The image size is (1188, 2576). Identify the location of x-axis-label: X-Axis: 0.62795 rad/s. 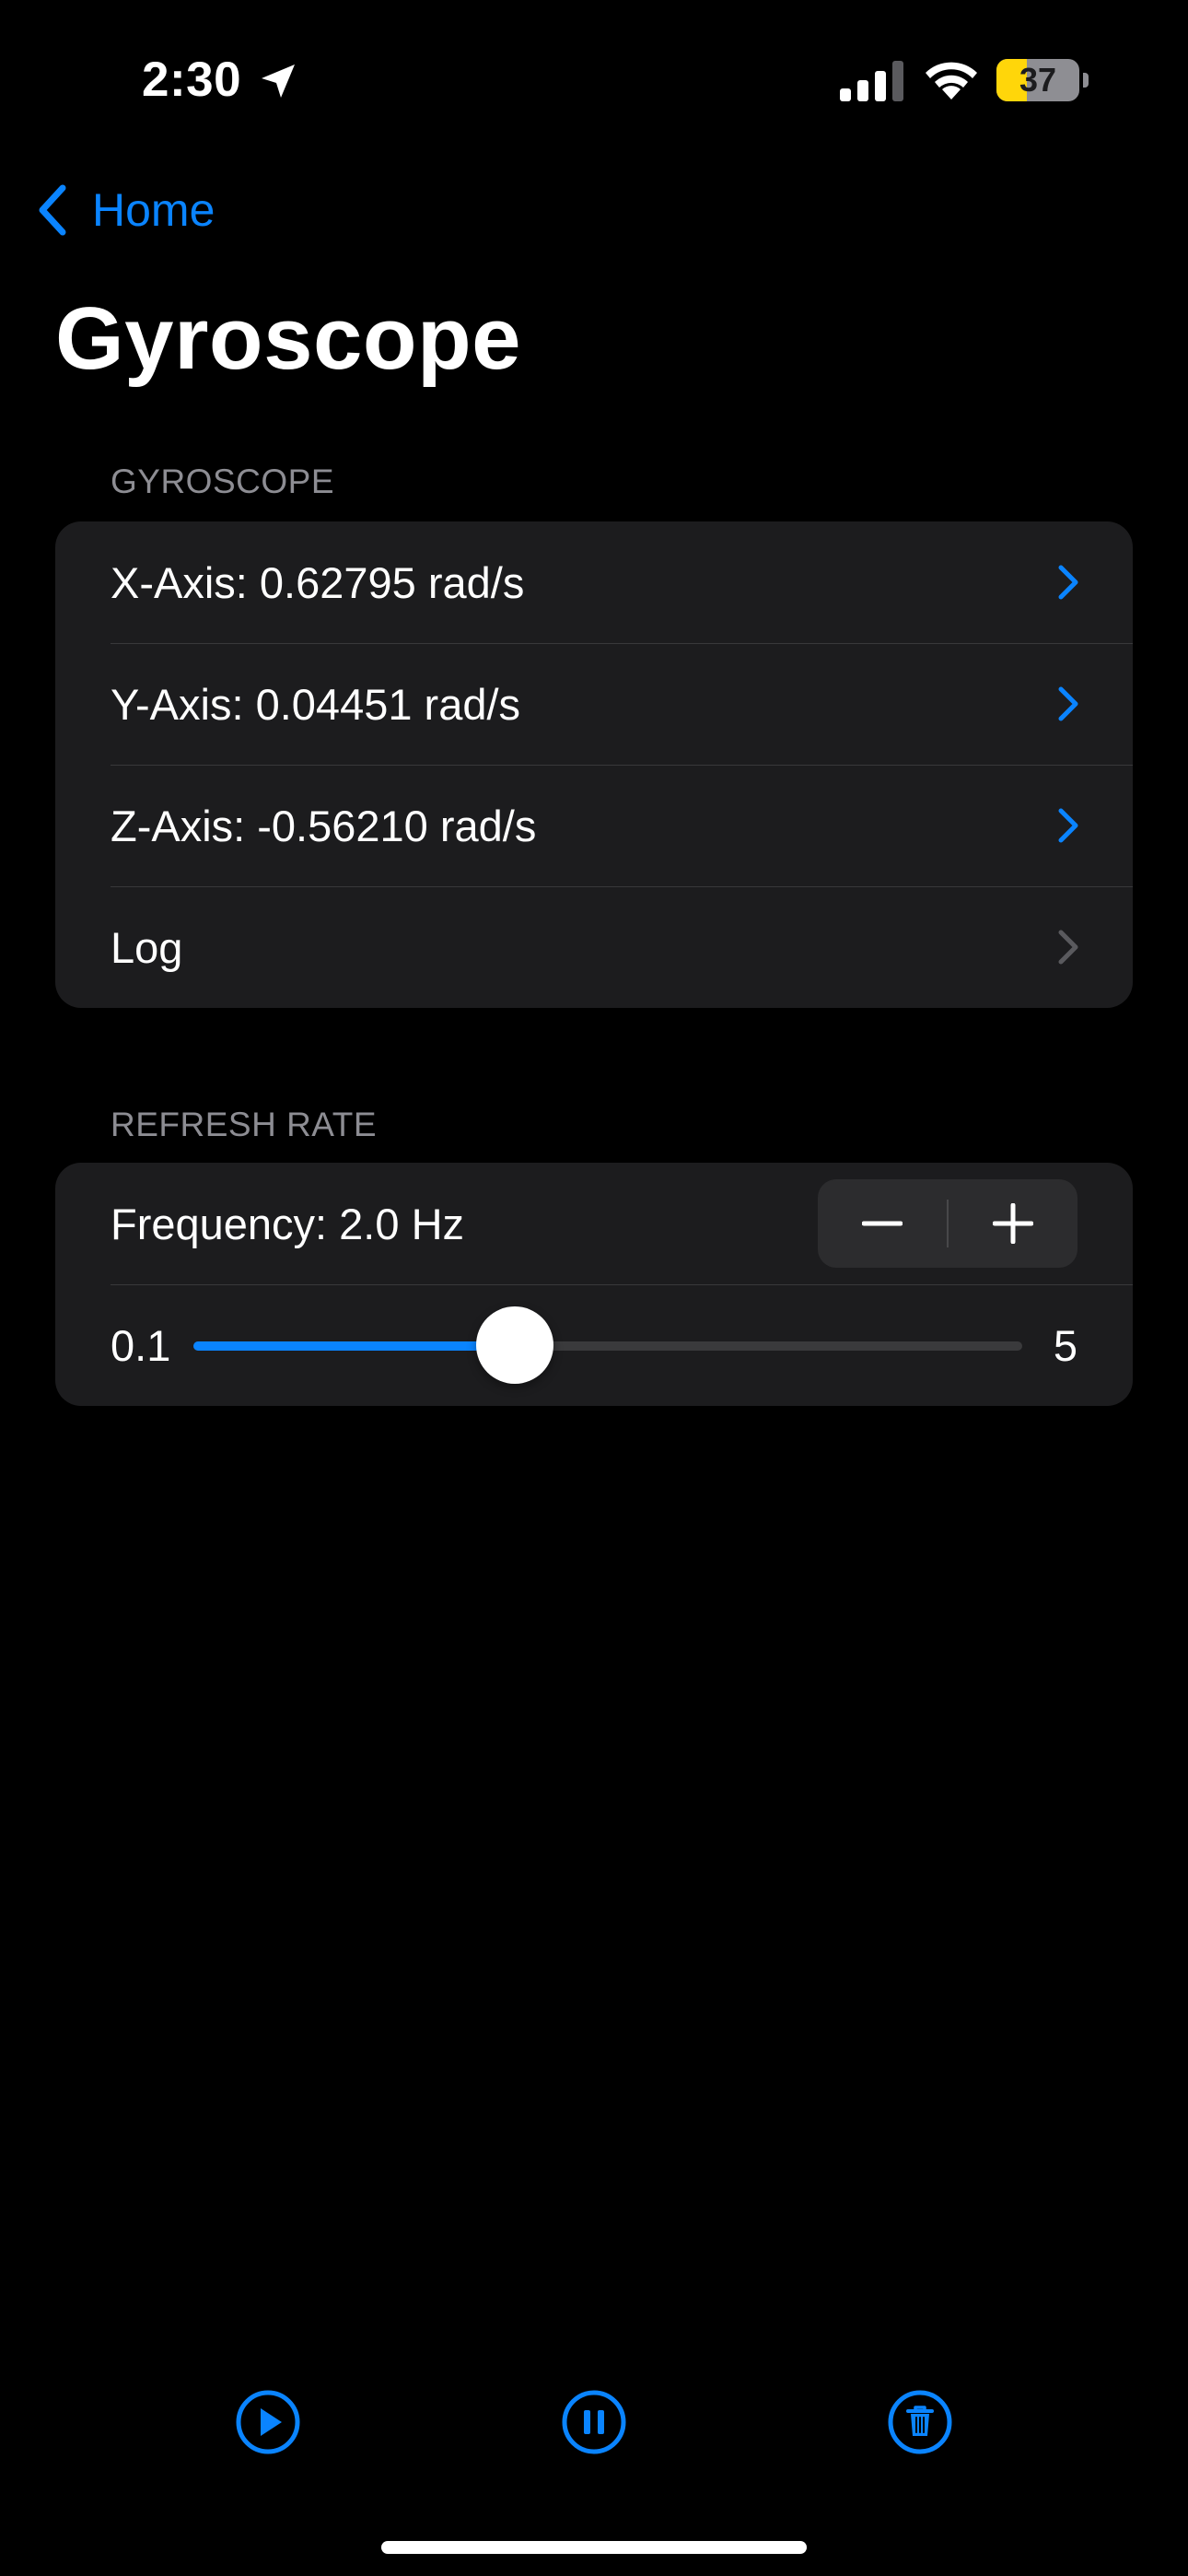
(318, 582).